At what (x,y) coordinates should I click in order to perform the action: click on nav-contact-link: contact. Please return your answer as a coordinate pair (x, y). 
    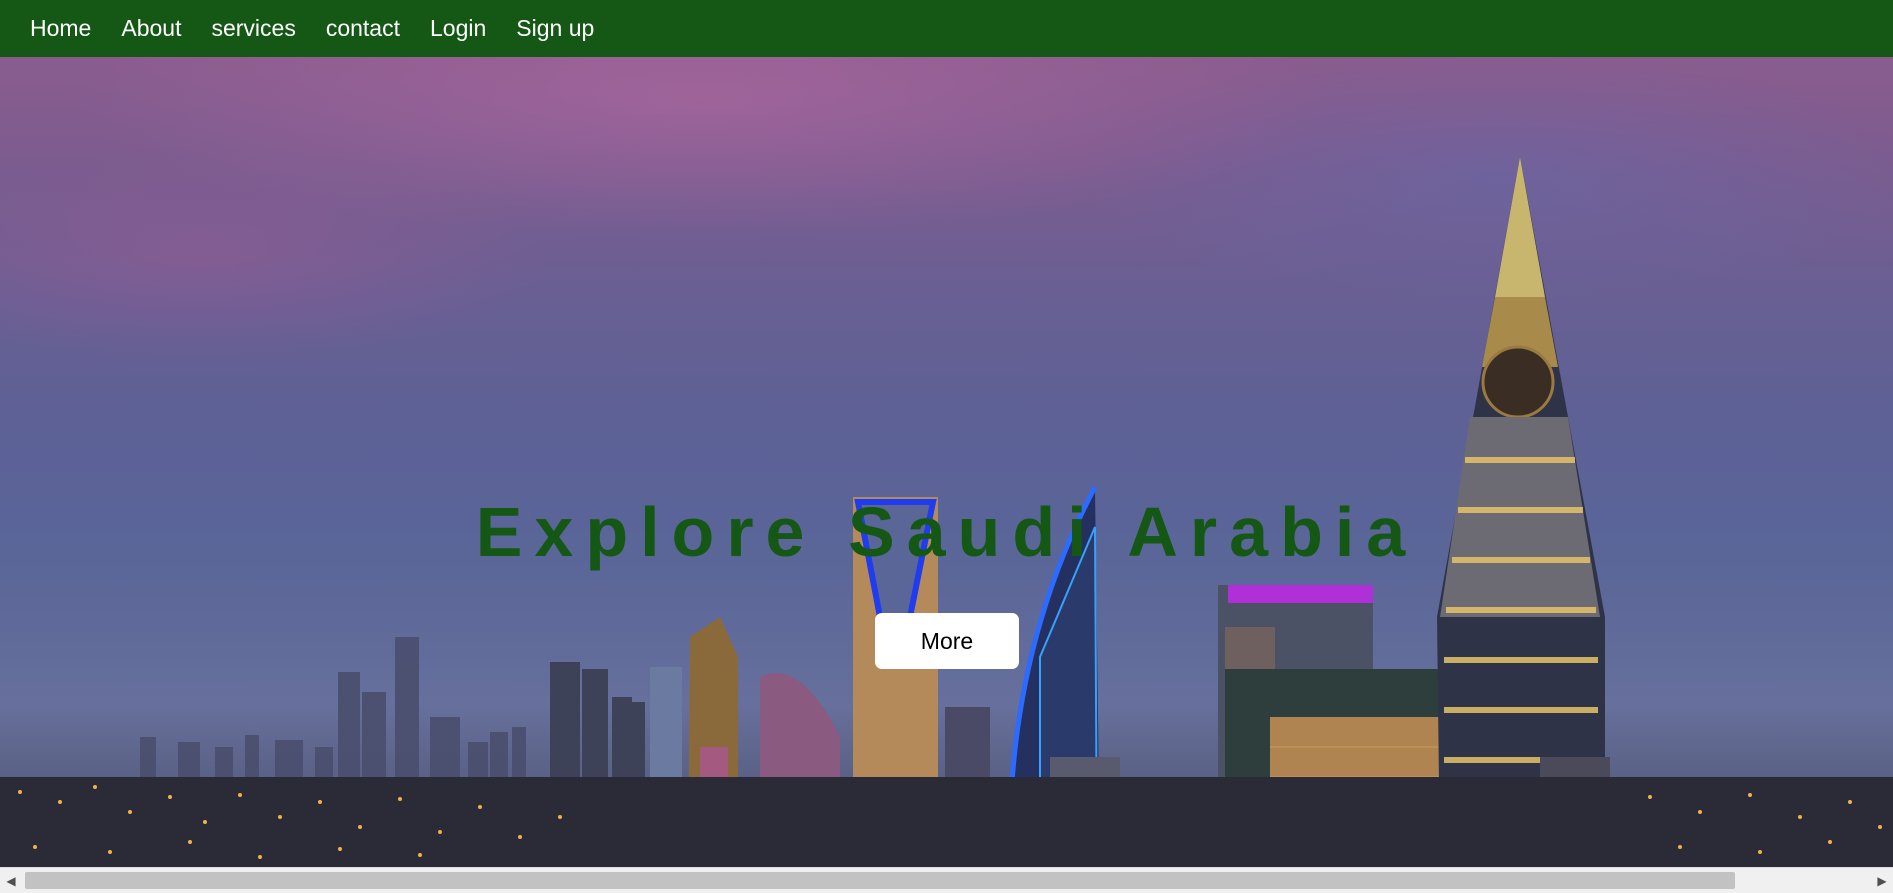
    Looking at the image, I should click on (363, 28).